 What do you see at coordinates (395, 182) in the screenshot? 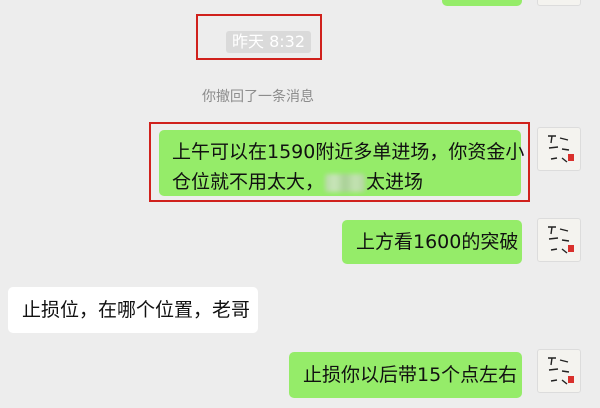
I see `message-1-line-2-end: 太进场` at bounding box center [395, 182].